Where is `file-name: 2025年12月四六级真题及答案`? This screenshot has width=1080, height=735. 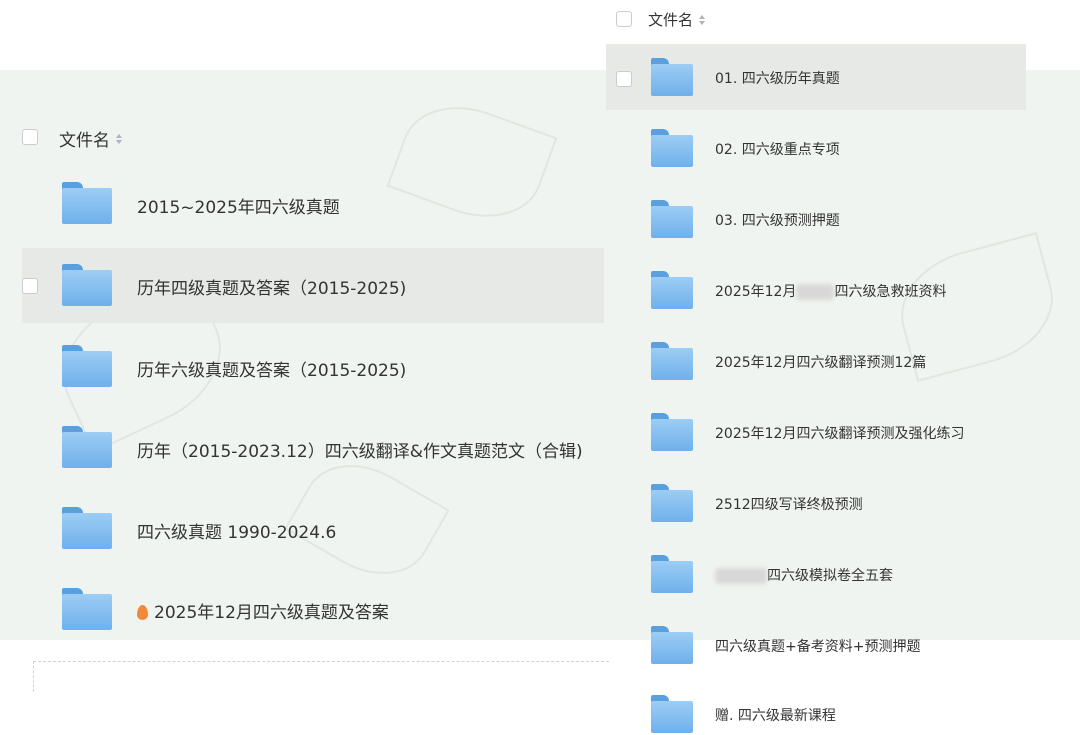
file-name: 2025年12月四六级真题及答案 is located at coordinates (263, 610).